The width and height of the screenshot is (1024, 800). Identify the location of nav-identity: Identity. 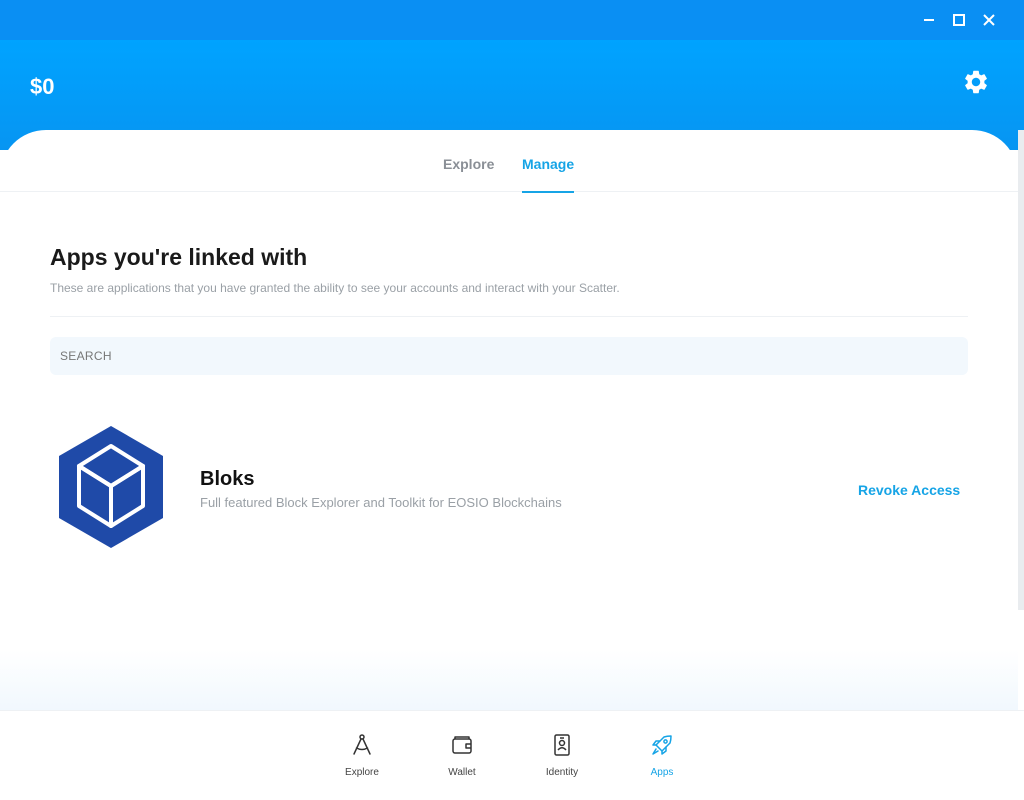
(562, 755).